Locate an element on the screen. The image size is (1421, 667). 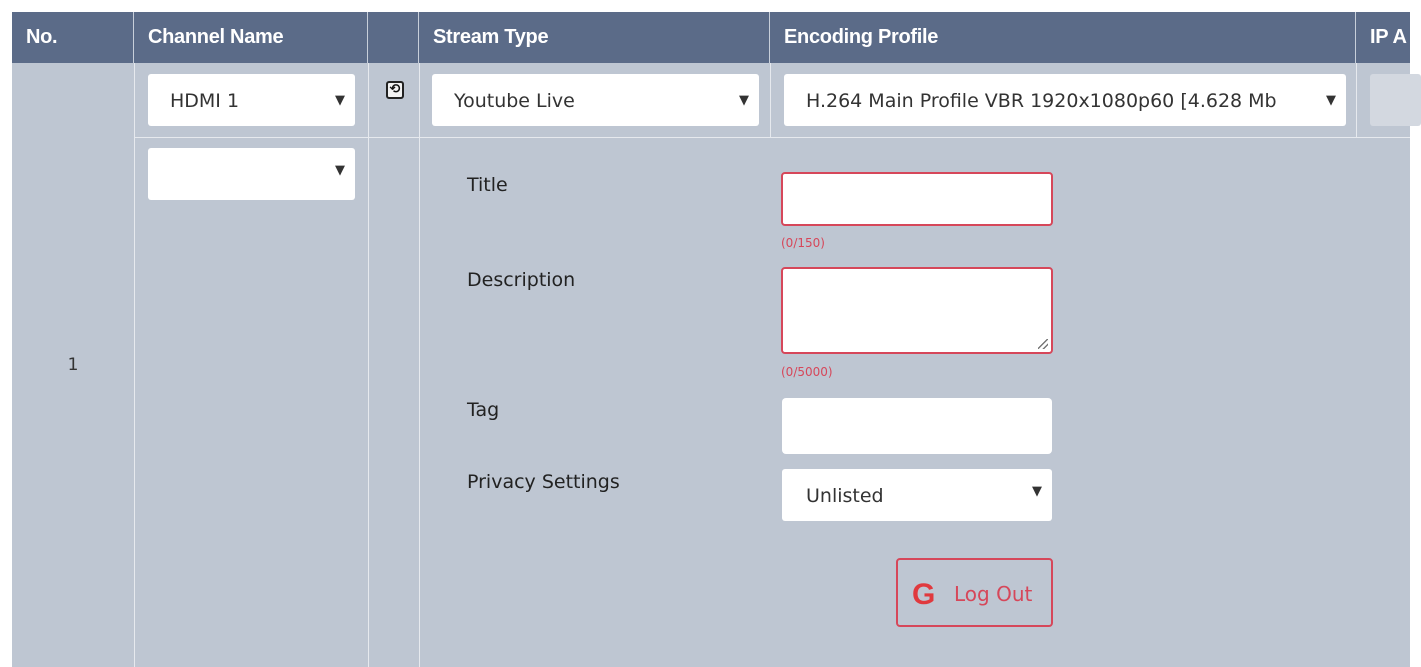
description-textarea is located at coordinates (917, 310).